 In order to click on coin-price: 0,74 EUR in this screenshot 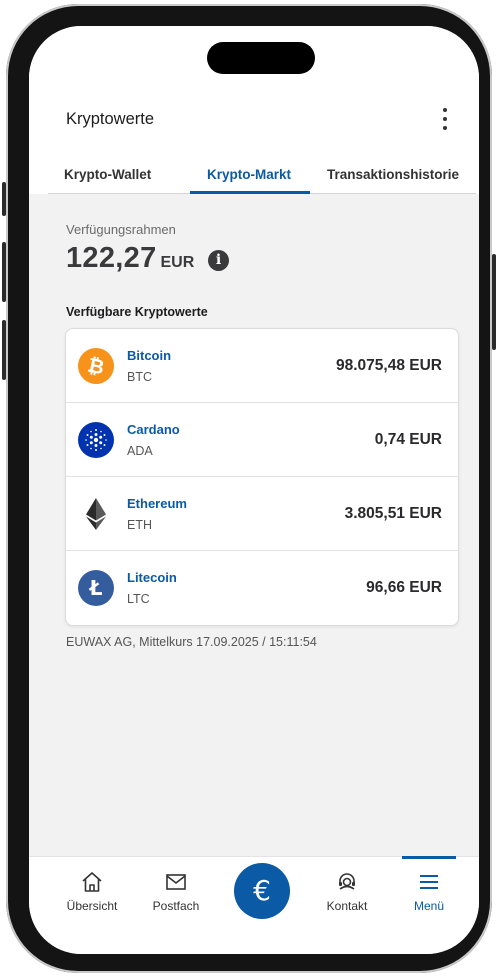, I will do `click(408, 439)`.